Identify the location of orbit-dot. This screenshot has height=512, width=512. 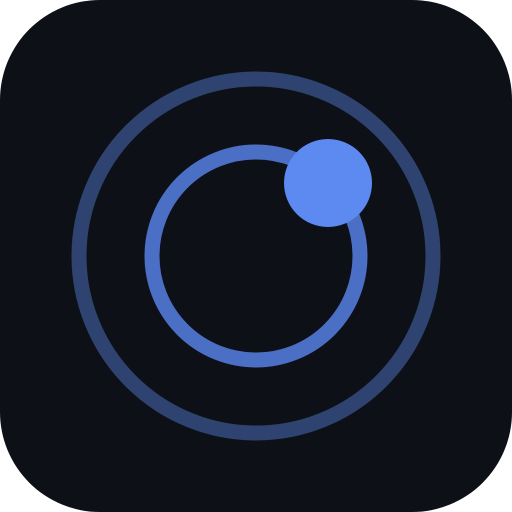
(328, 183).